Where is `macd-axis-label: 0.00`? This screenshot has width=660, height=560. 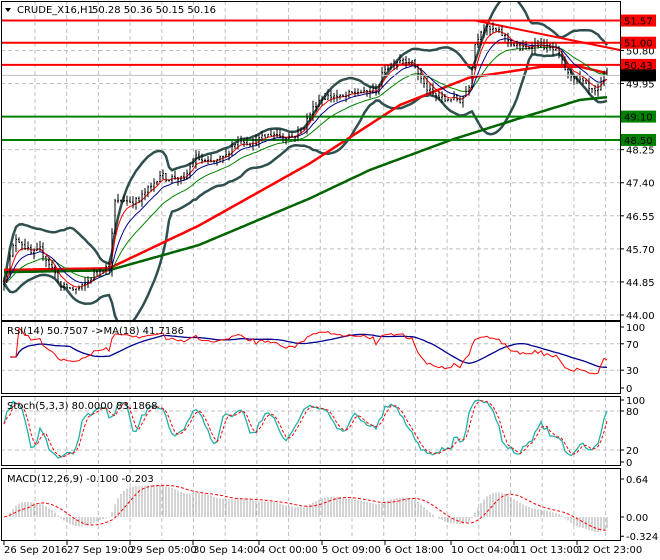
macd-axis-label: 0.00 is located at coordinates (637, 518).